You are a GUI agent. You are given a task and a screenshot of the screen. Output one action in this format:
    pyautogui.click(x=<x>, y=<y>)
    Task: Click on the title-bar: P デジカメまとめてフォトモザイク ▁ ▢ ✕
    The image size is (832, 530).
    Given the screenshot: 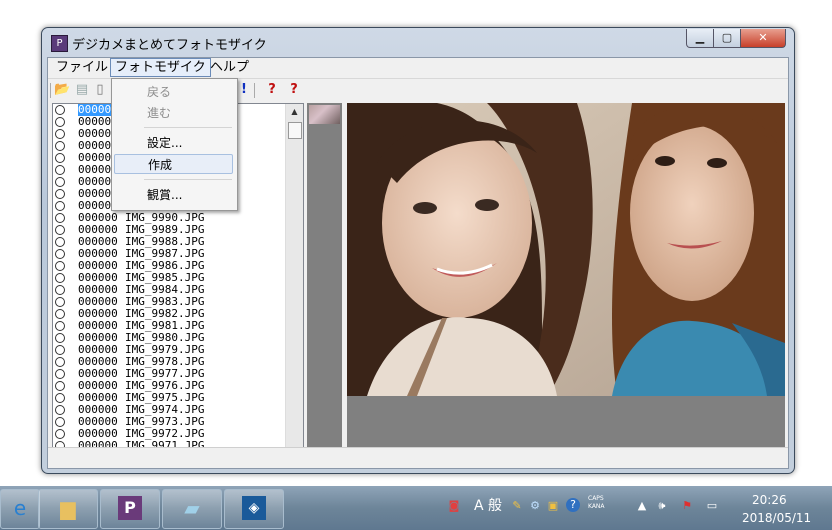 What is the action you would take?
    pyautogui.click(x=418, y=42)
    